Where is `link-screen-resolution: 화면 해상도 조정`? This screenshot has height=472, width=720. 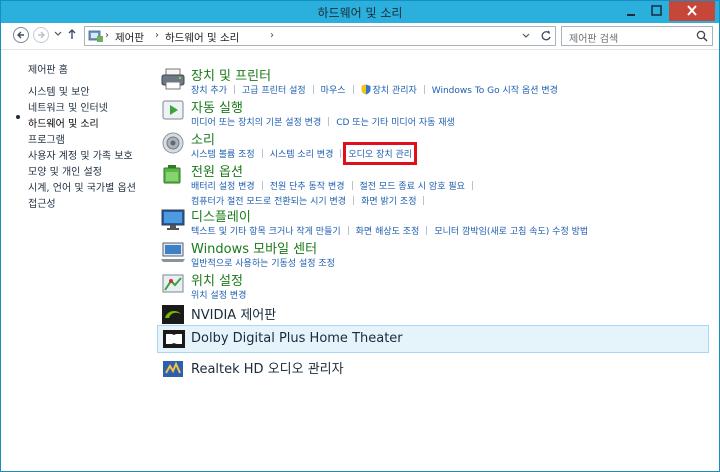 link-screen-resolution: 화면 해상도 조정 is located at coordinates (388, 230).